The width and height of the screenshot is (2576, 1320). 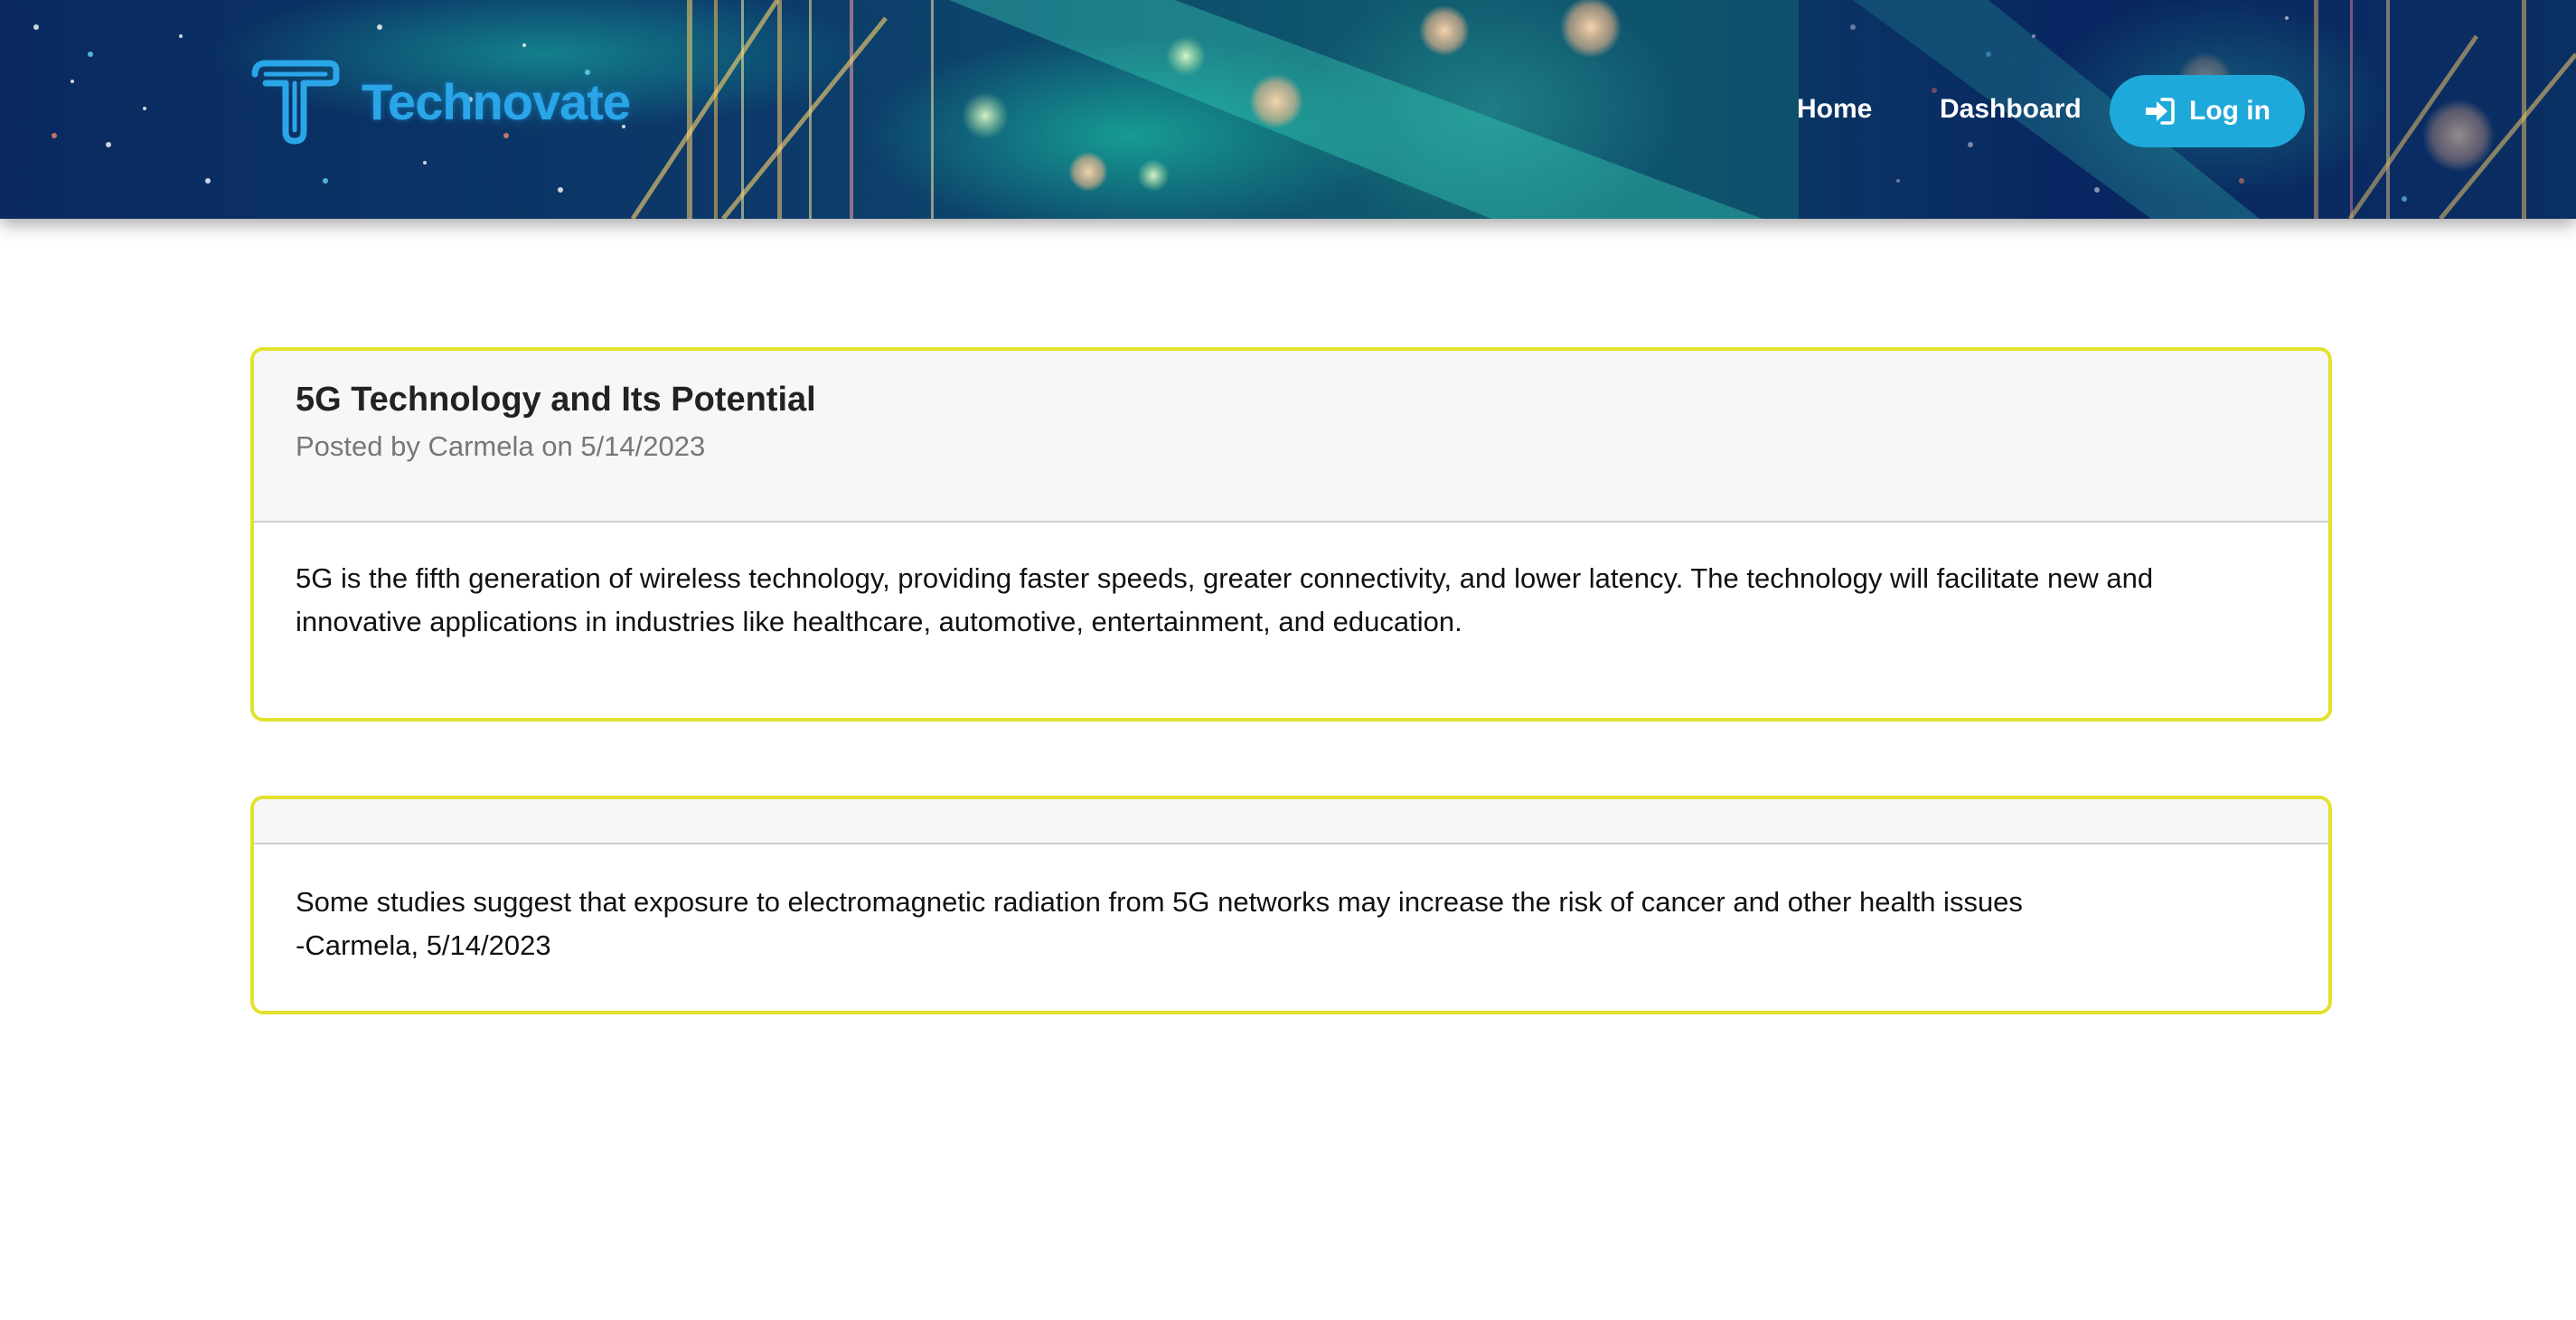 What do you see at coordinates (1835, 109) in the screenshot?
I see `nav-home-link: Home` at bounding box center [1835, 109].